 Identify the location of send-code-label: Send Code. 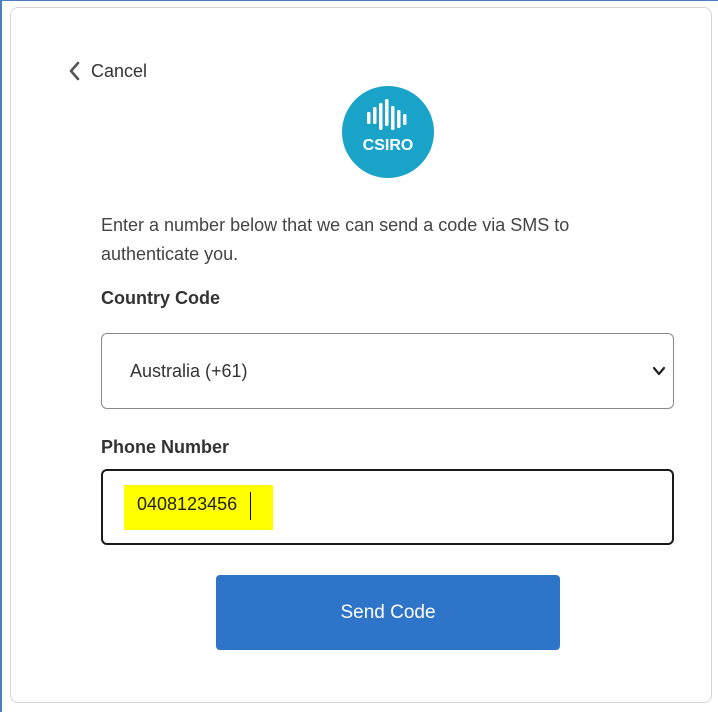
(388, 612).